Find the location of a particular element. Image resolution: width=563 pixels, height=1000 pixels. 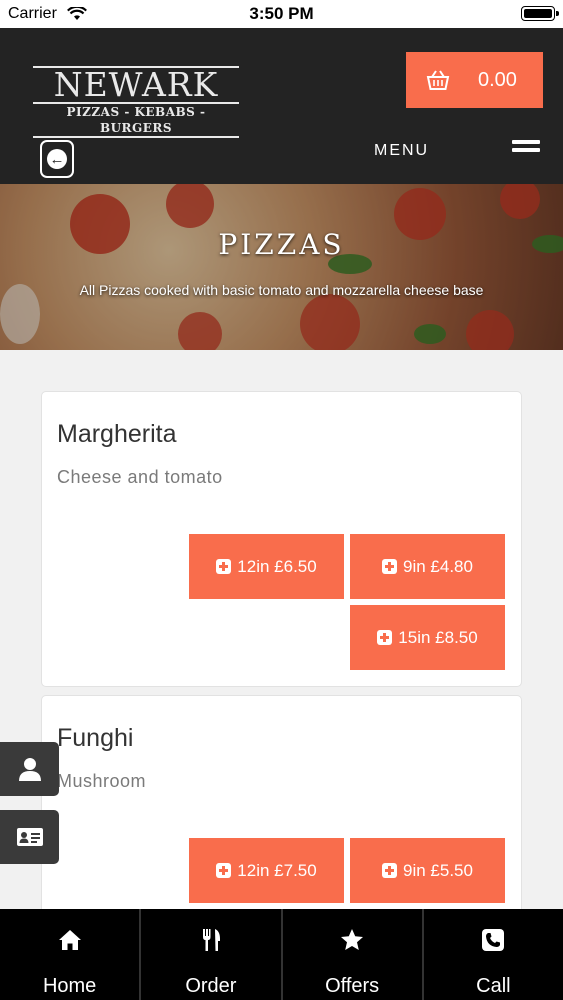

cart-button: 0.00 is located at coordinates (474, 80).